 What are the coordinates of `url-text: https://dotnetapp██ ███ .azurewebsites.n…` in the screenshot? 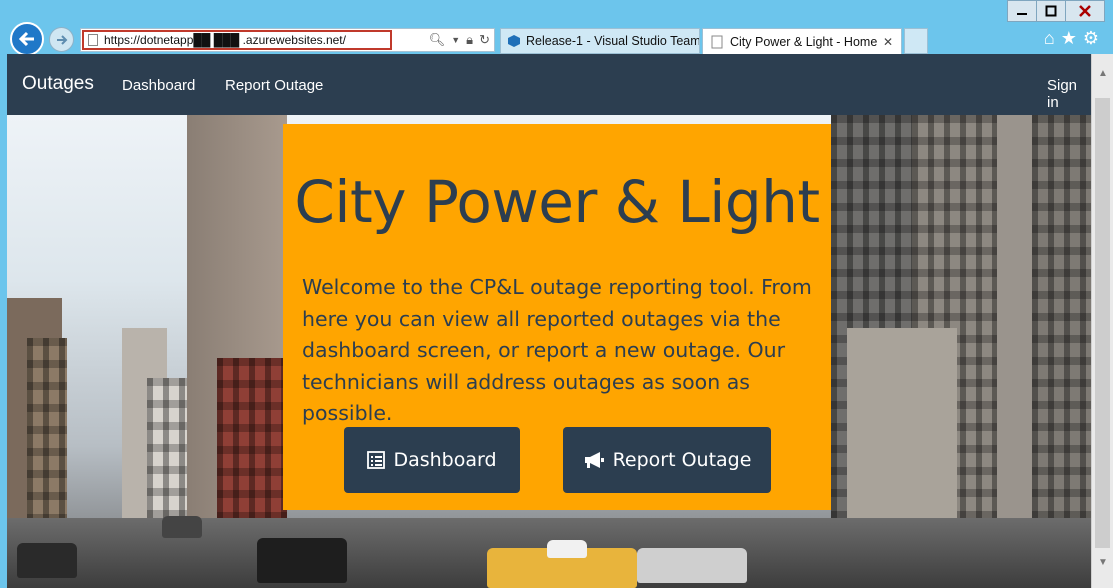 It's located at (225, 40).